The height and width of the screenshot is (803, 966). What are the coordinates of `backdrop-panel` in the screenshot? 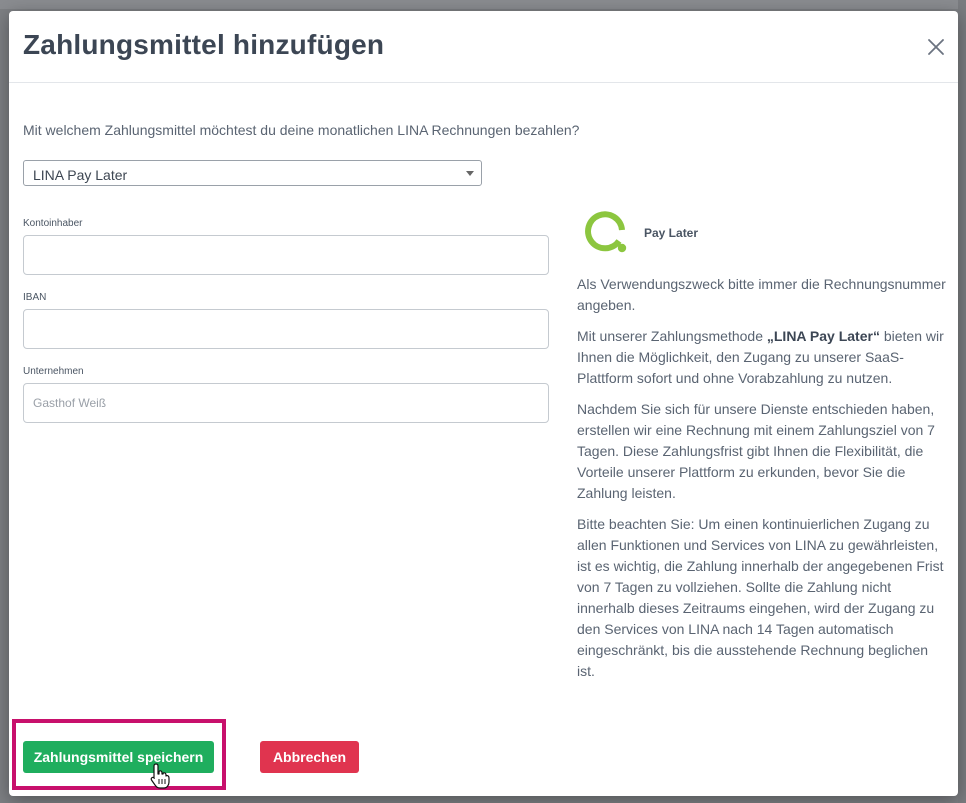 It's located at (962, 401).